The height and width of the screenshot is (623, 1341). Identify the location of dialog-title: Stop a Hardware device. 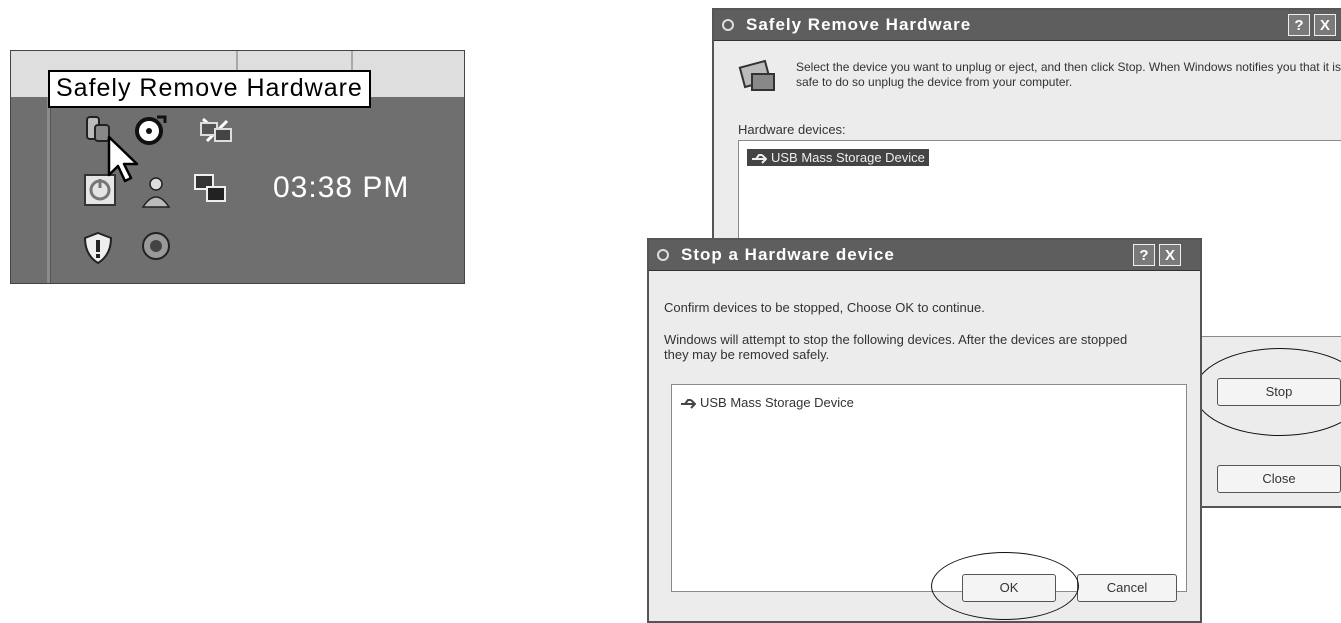
(788, 254).